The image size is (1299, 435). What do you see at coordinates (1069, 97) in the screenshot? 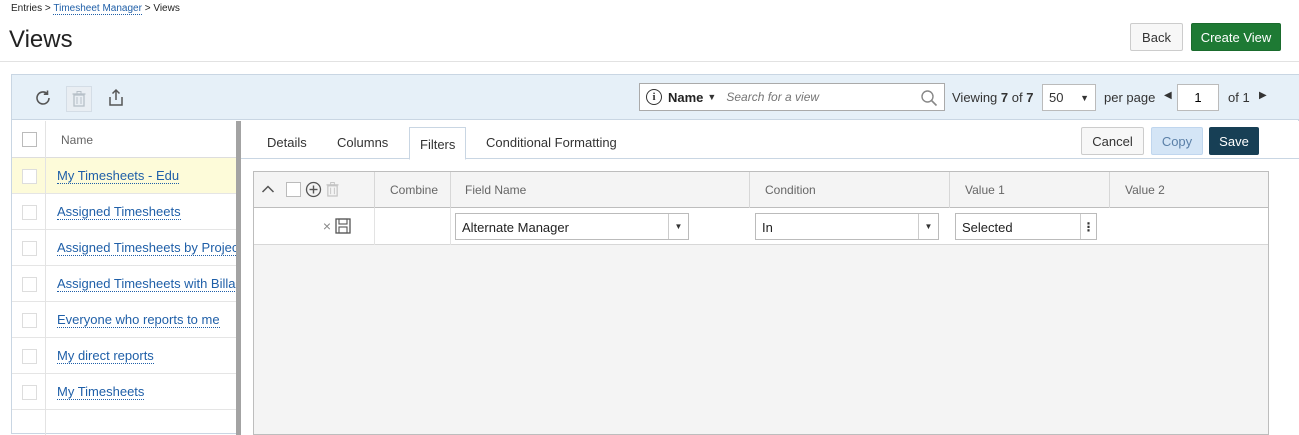
I see `per-page-select: 50 ▼` at bounding box center [1069, 97].